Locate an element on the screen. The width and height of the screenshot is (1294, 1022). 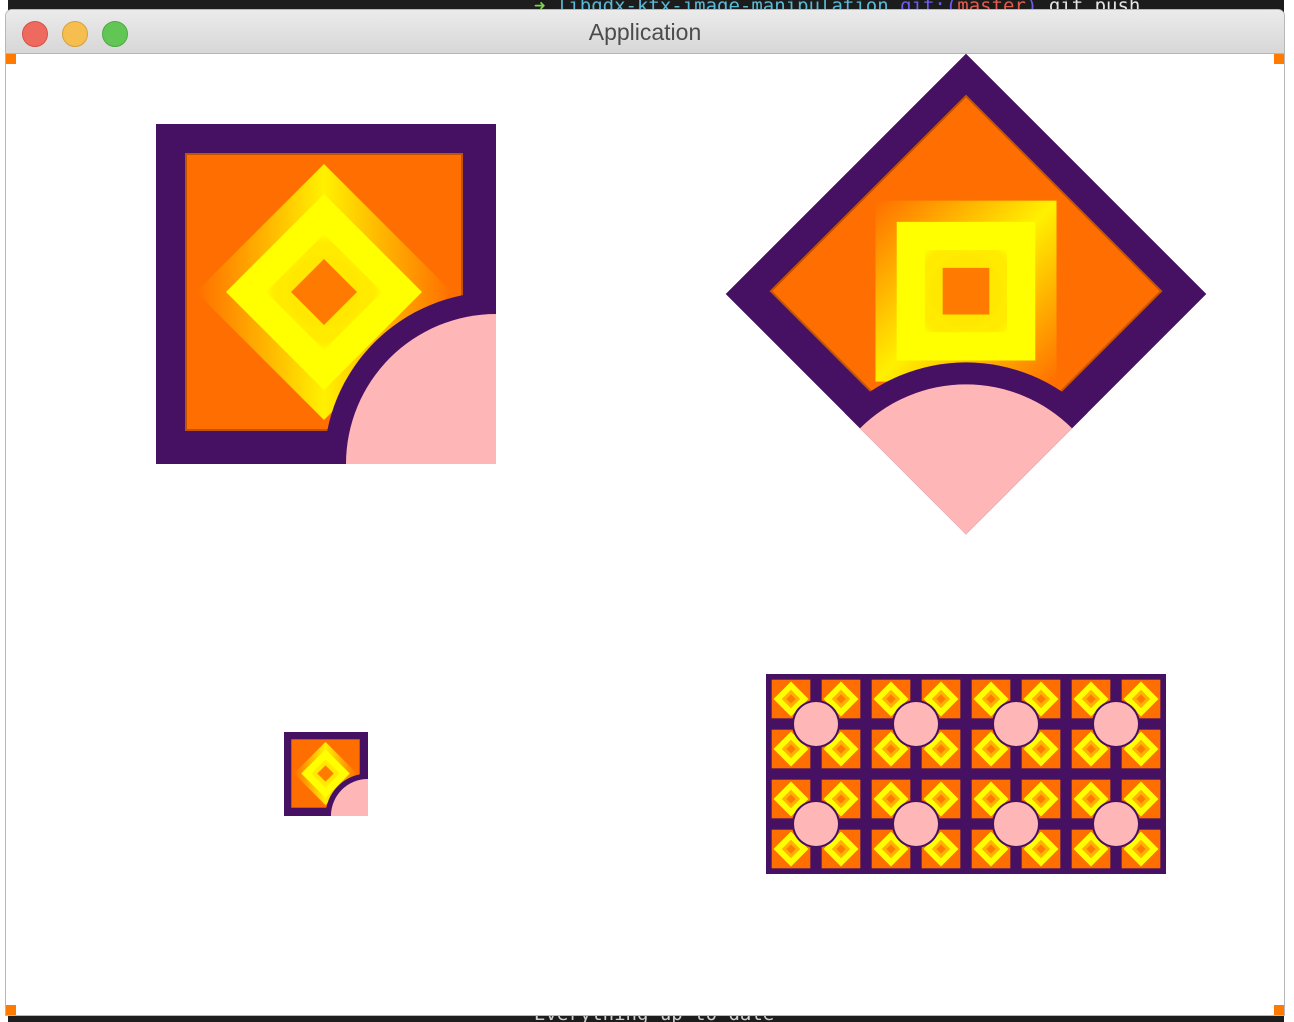
title-bar: Application is located at coordinates (645, 32).